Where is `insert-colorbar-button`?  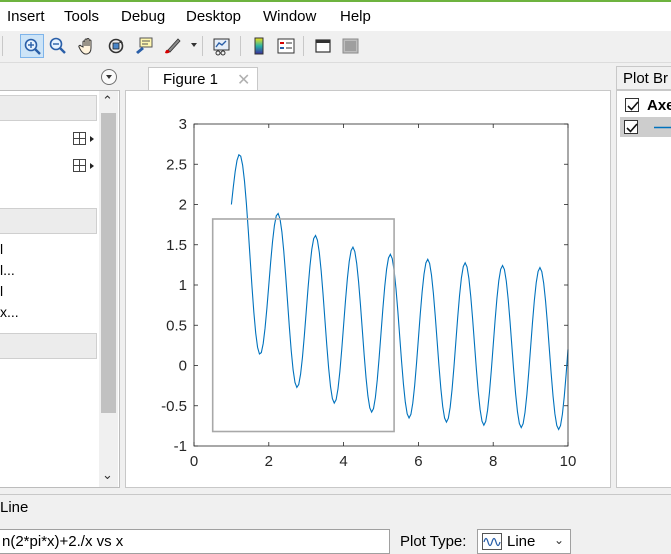
insert-colorbar-button is located at coordinates (259, 46).